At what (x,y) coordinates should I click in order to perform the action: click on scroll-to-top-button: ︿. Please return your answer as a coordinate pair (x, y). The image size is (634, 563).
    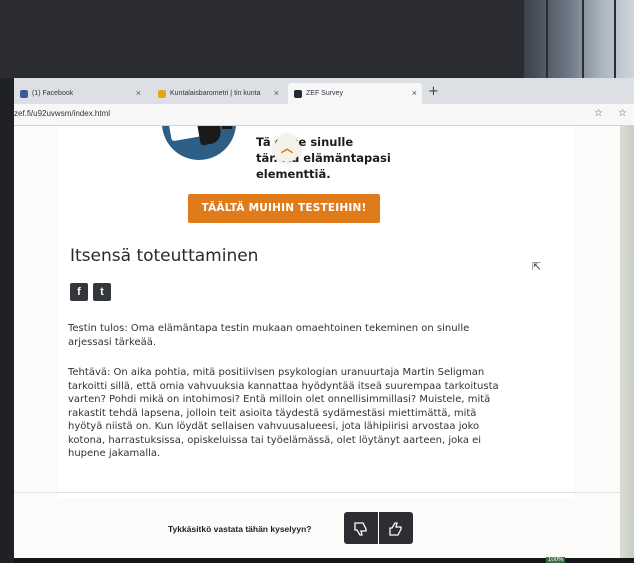
    Looking at the image, I should click on (287, 149).